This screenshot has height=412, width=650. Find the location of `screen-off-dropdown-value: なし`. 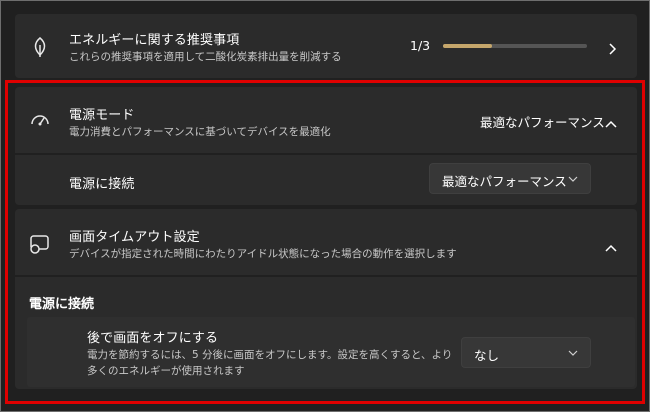

screen-off-dropdown-value: なし is located at coordinates (487, 355).